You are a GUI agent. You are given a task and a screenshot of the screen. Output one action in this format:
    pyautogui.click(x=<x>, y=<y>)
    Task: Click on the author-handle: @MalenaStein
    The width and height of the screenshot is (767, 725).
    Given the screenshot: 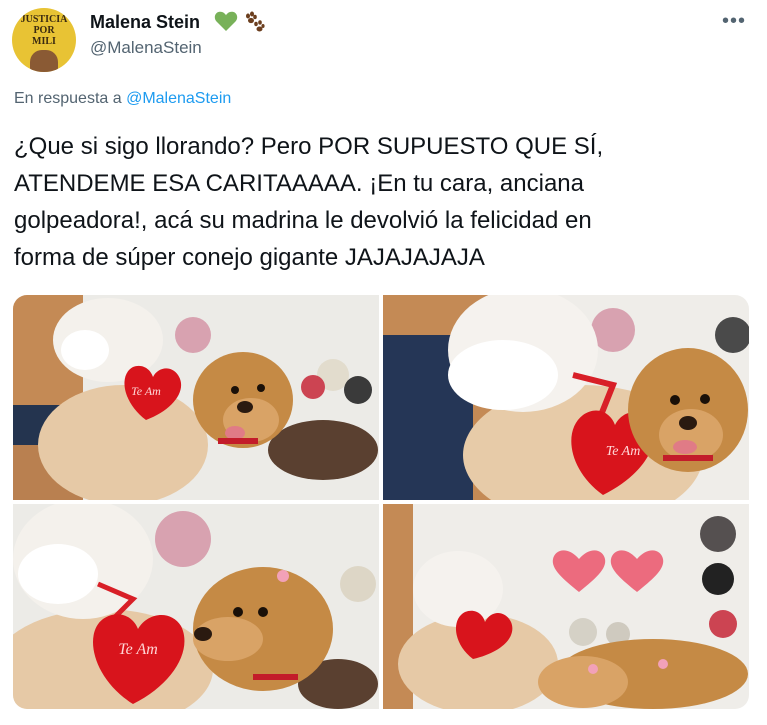 What is the action you would take?
    pyautogui.click(x=146, y=48)
    